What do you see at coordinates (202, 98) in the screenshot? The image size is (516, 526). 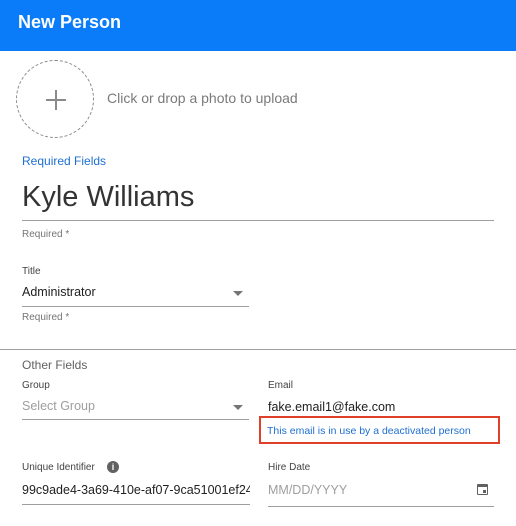 I see `photo-upload-text: Click or drop a photo to upload` at bounding box center [202, 98].